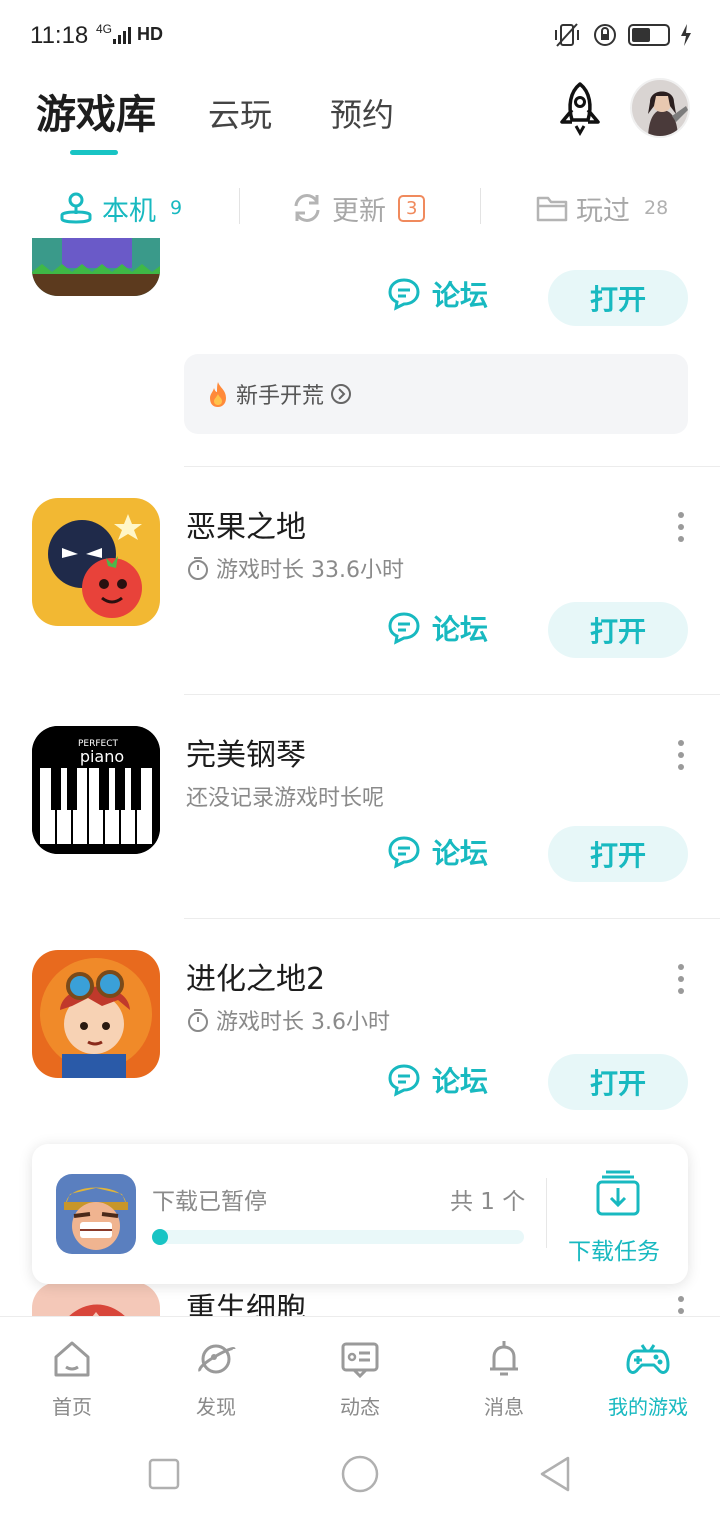  I want to click on tab-game-library: 游戏库, so click(96, 111).